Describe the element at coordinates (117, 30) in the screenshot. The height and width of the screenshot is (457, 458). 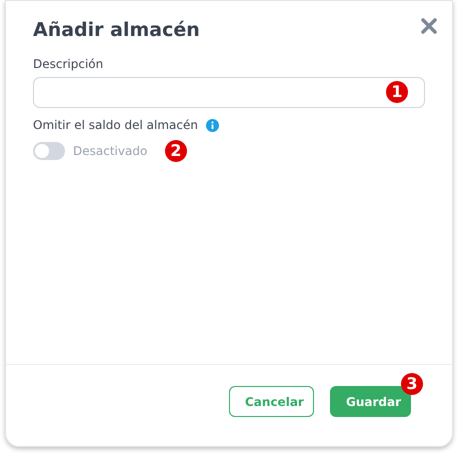
I see `dialog-title: Añadir almacén` at that location.